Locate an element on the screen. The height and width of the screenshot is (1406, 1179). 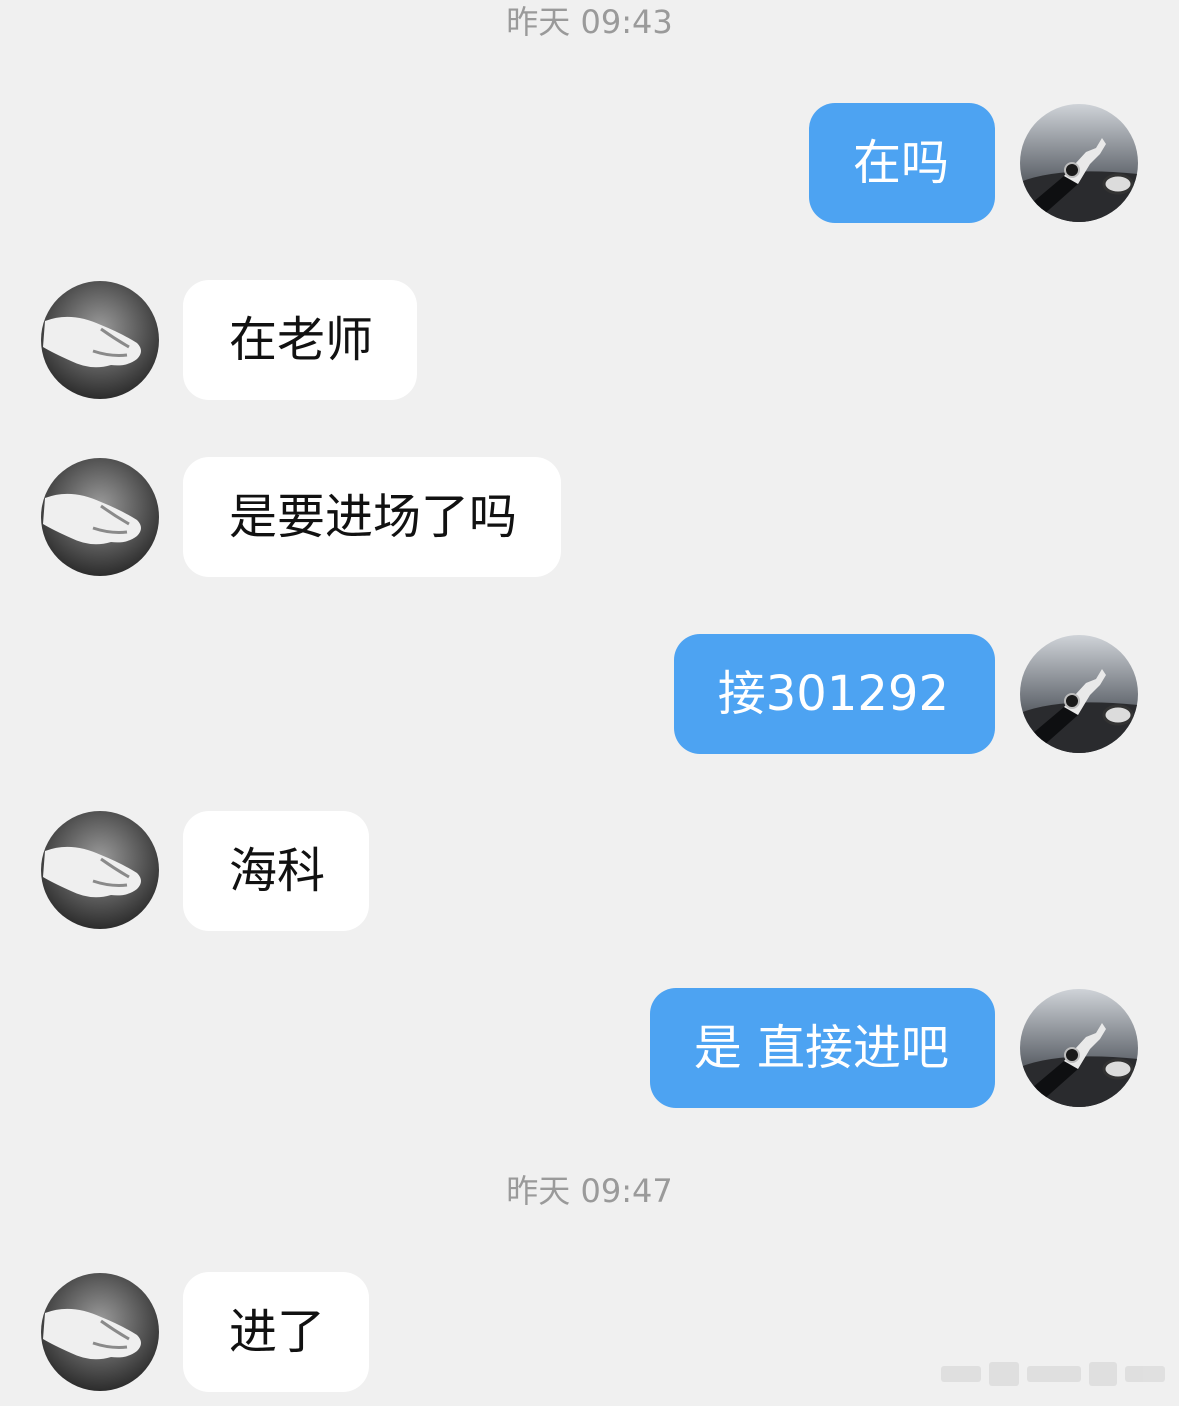
incoming-message-bubble: 是要进场了吗 is located at coordinates (372, 517).